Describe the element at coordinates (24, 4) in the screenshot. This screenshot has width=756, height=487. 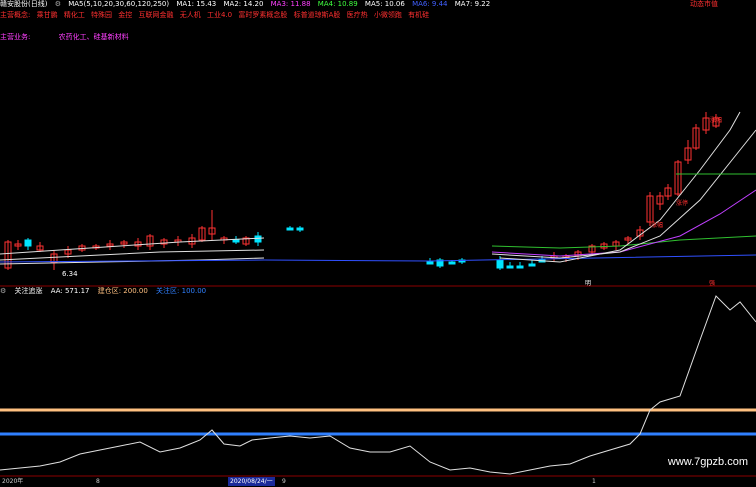
I see `stock-title: 赣安股份(日线)` at that location.